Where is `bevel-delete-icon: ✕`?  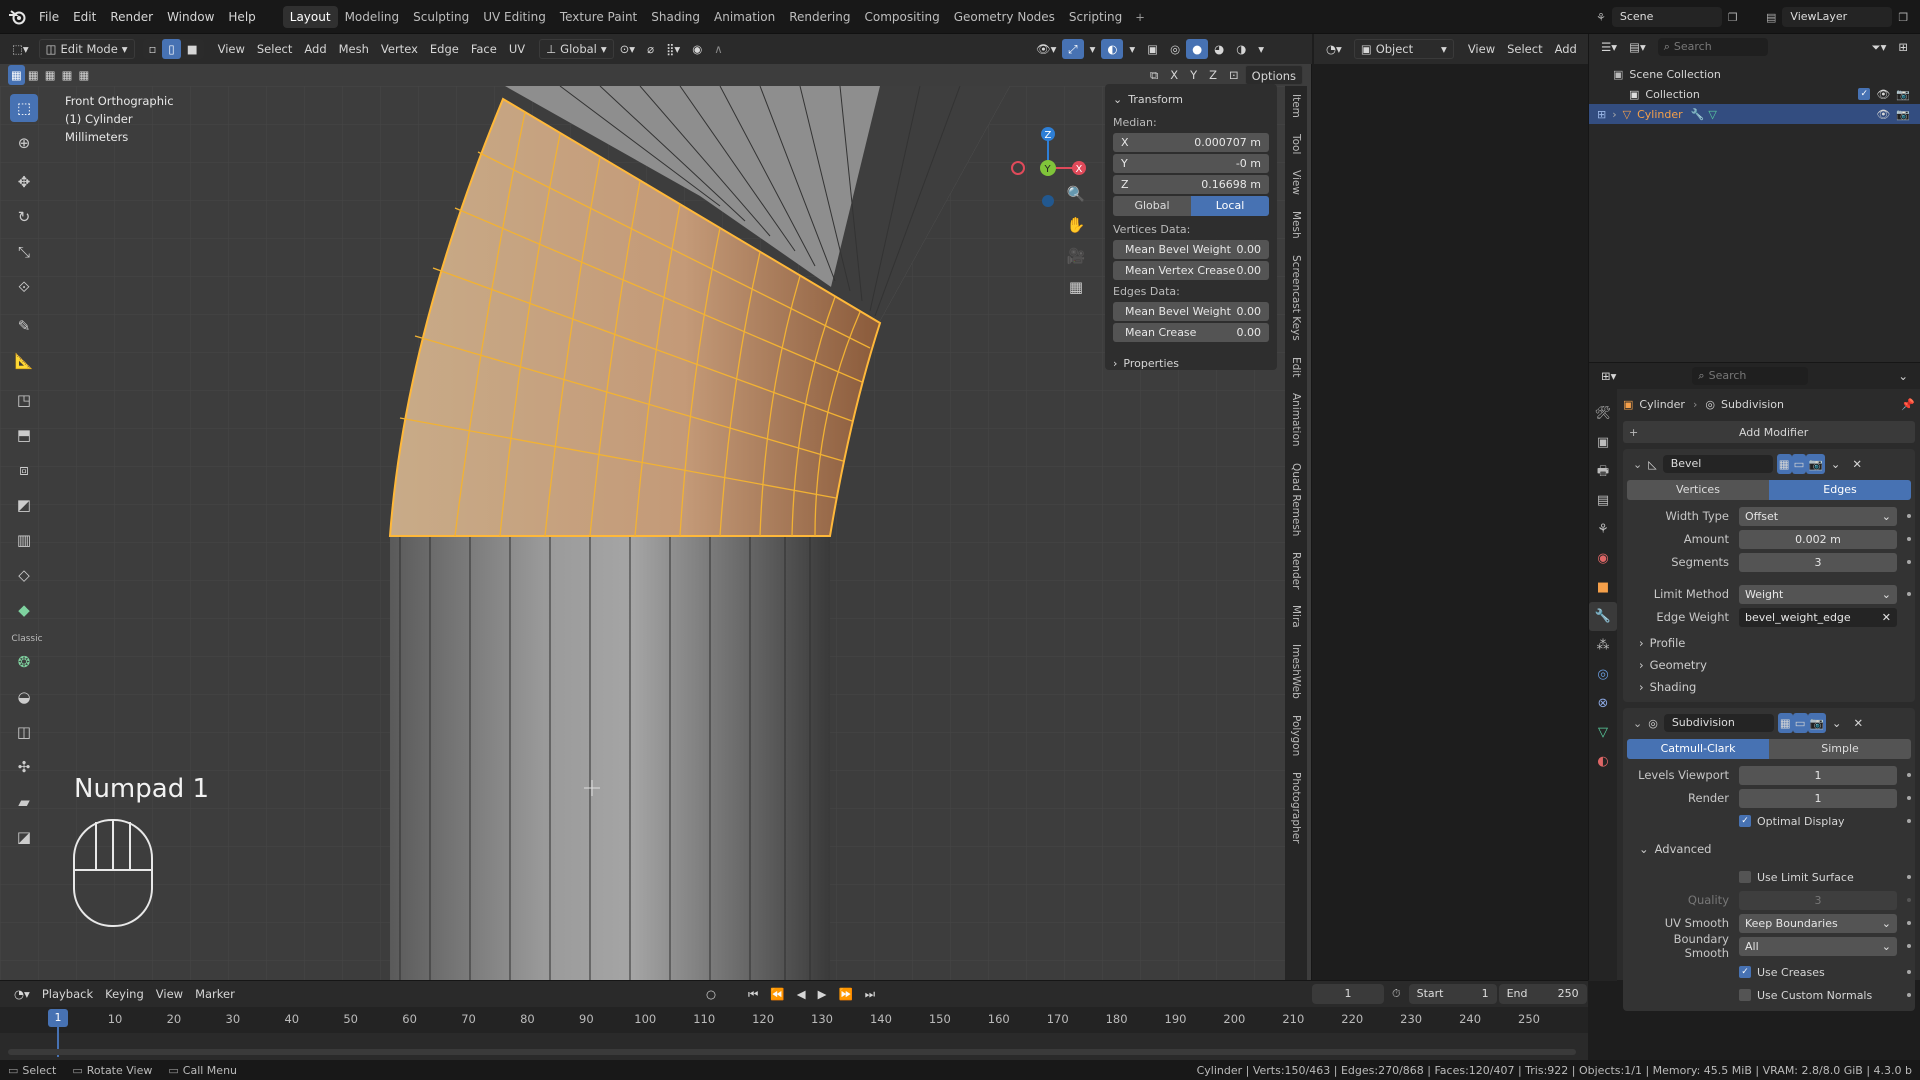 bevel-delete-icon: ✕ is located at coordinates (1857, 464).